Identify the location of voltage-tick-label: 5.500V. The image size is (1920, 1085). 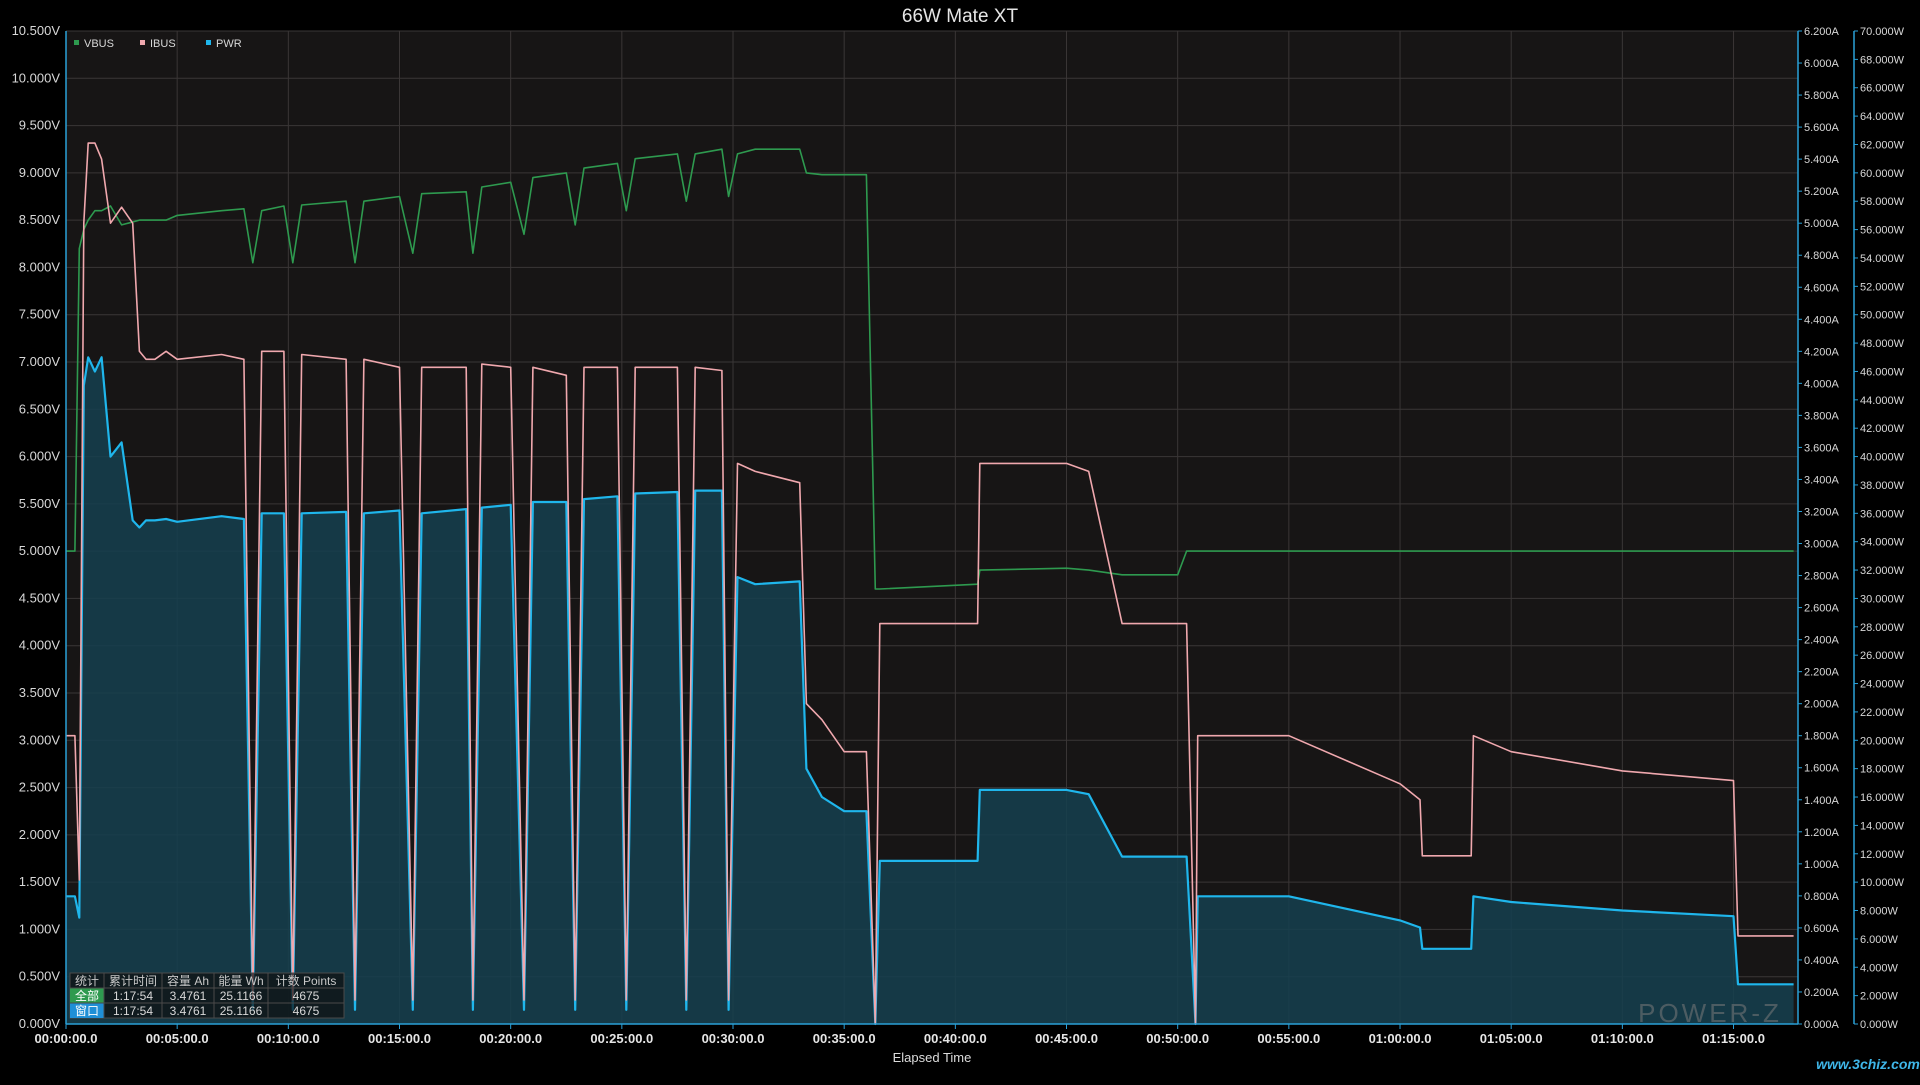
(40, 503).